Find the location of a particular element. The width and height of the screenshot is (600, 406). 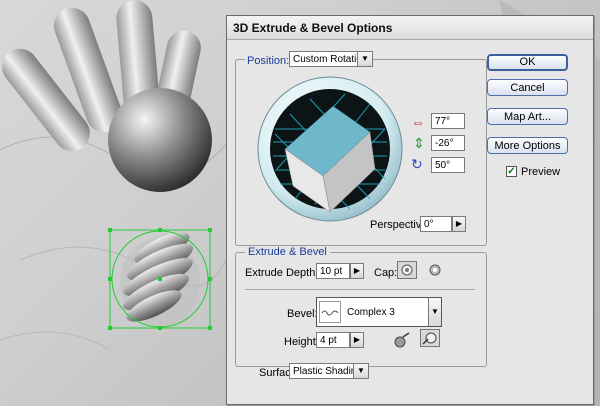

position-label: Position: is located at coordinates (268, 61).